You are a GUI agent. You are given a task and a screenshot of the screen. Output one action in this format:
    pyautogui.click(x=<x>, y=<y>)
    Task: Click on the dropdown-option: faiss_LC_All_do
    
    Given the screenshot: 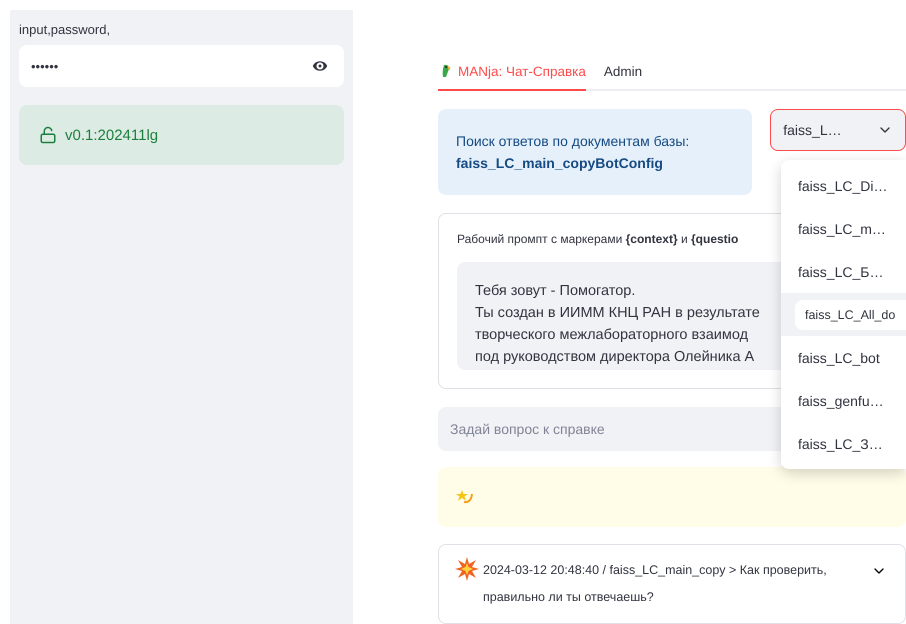 What is the action you would take?
    pyautogui.click(x=850, y=315)
    